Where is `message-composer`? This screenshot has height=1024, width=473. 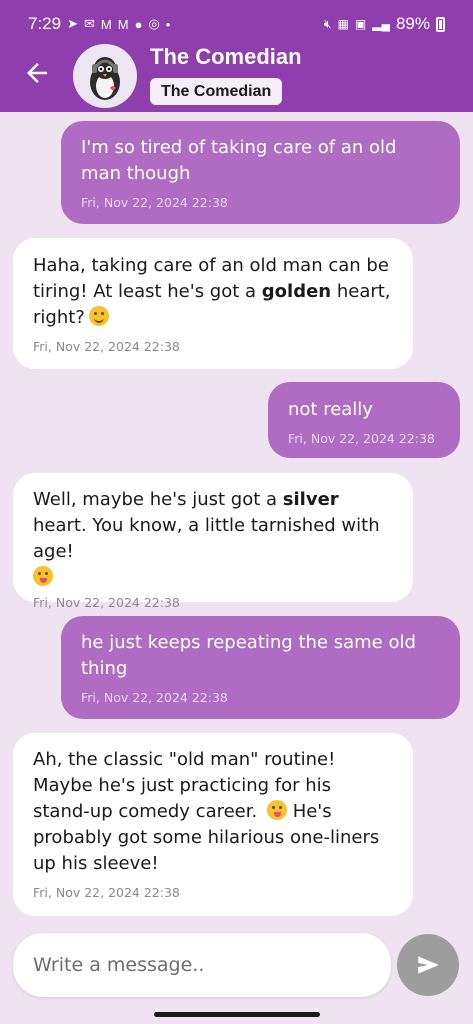
message-composer is located at coordinates (202, 965).